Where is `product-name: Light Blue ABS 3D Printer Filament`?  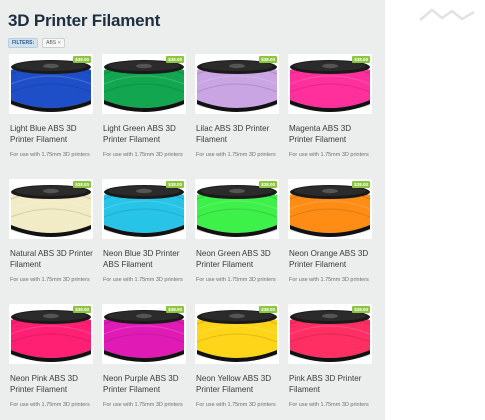
product-name: Light Blue ABS 3D Printer Filament is located at coordinates (53, 134).